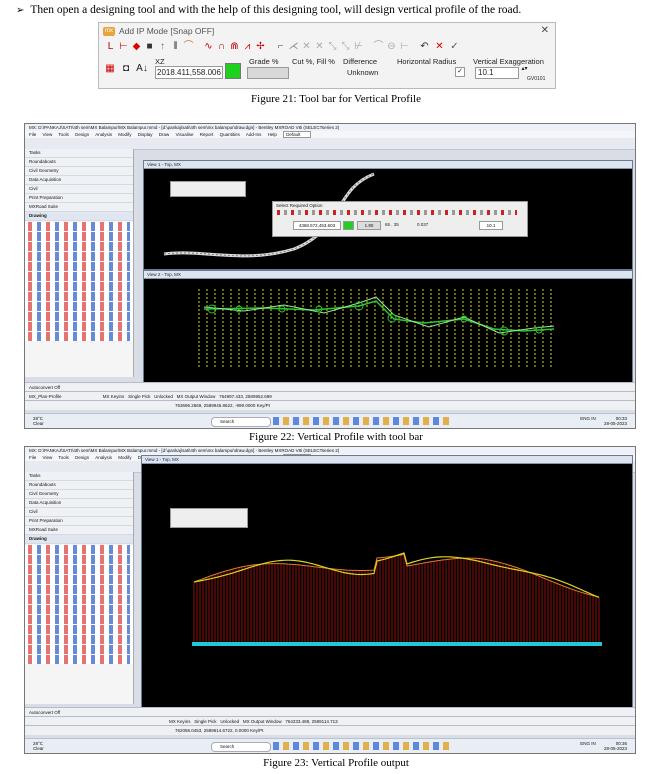 The width and height of the screenshot is (672, 774). What do you see at coordinates (241, 747) in the screenshot?
I see `taskbar-search-2: Search` at bounding box center [241, 747].